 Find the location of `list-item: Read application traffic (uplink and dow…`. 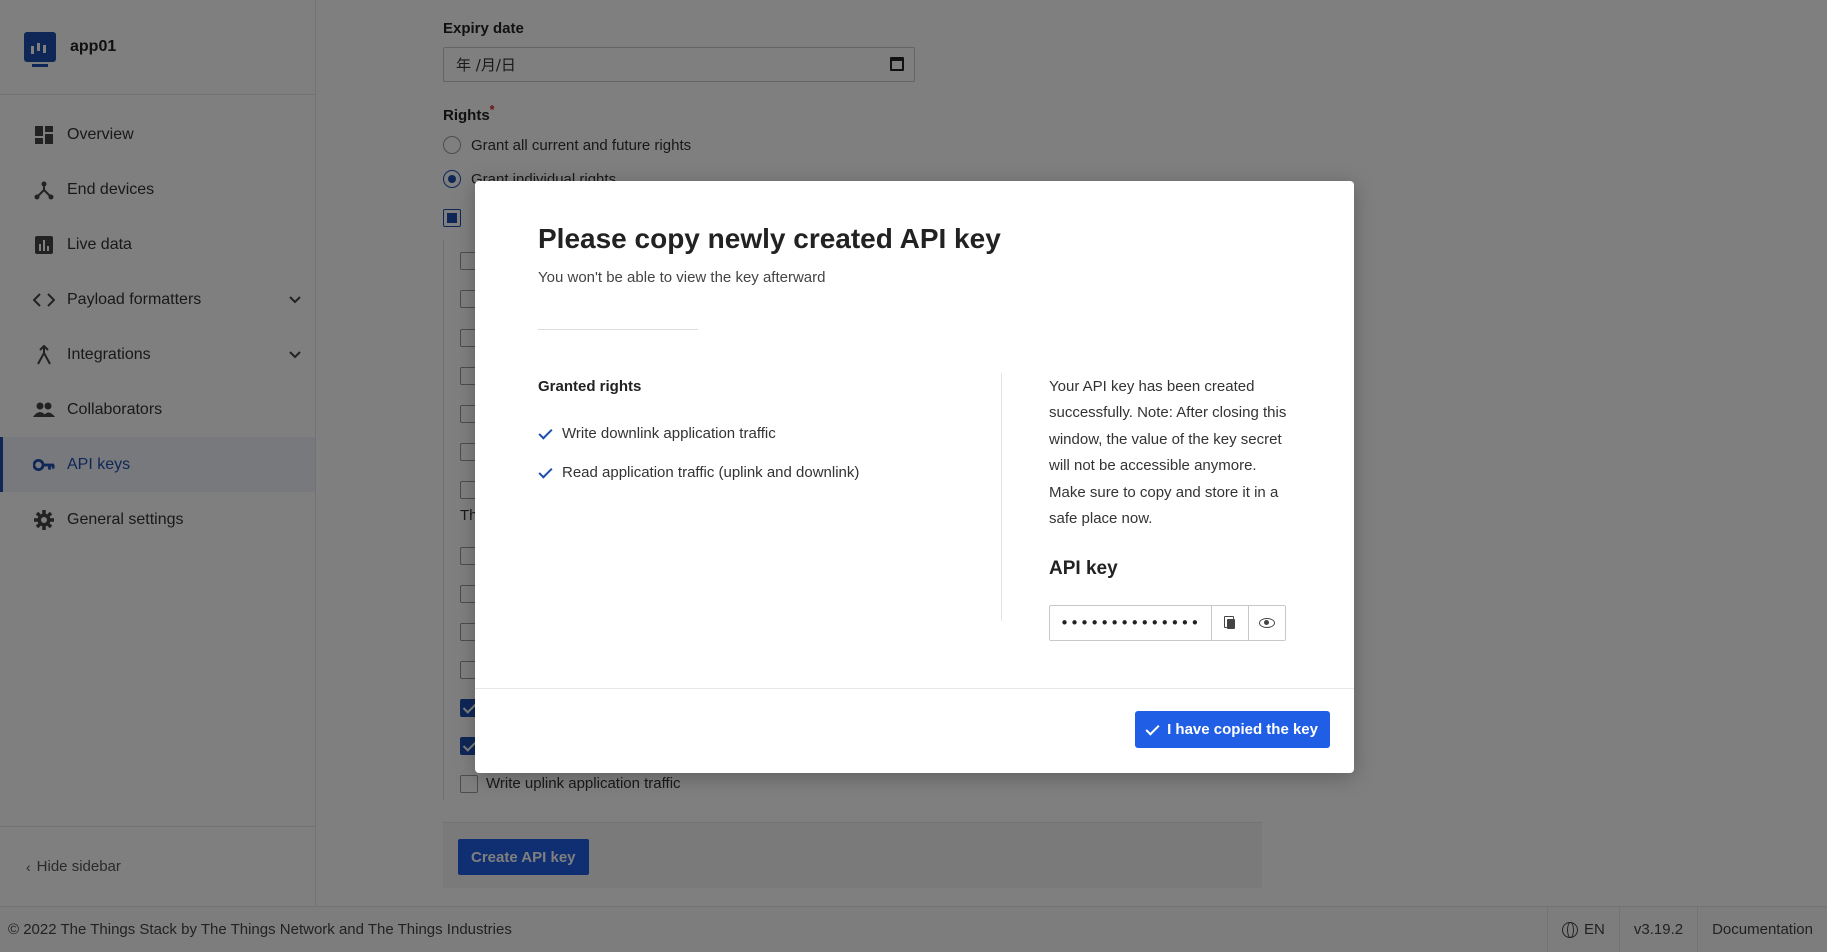

list-item: Read application traffic (uplink and dow… is located at coordinates (698, 472).